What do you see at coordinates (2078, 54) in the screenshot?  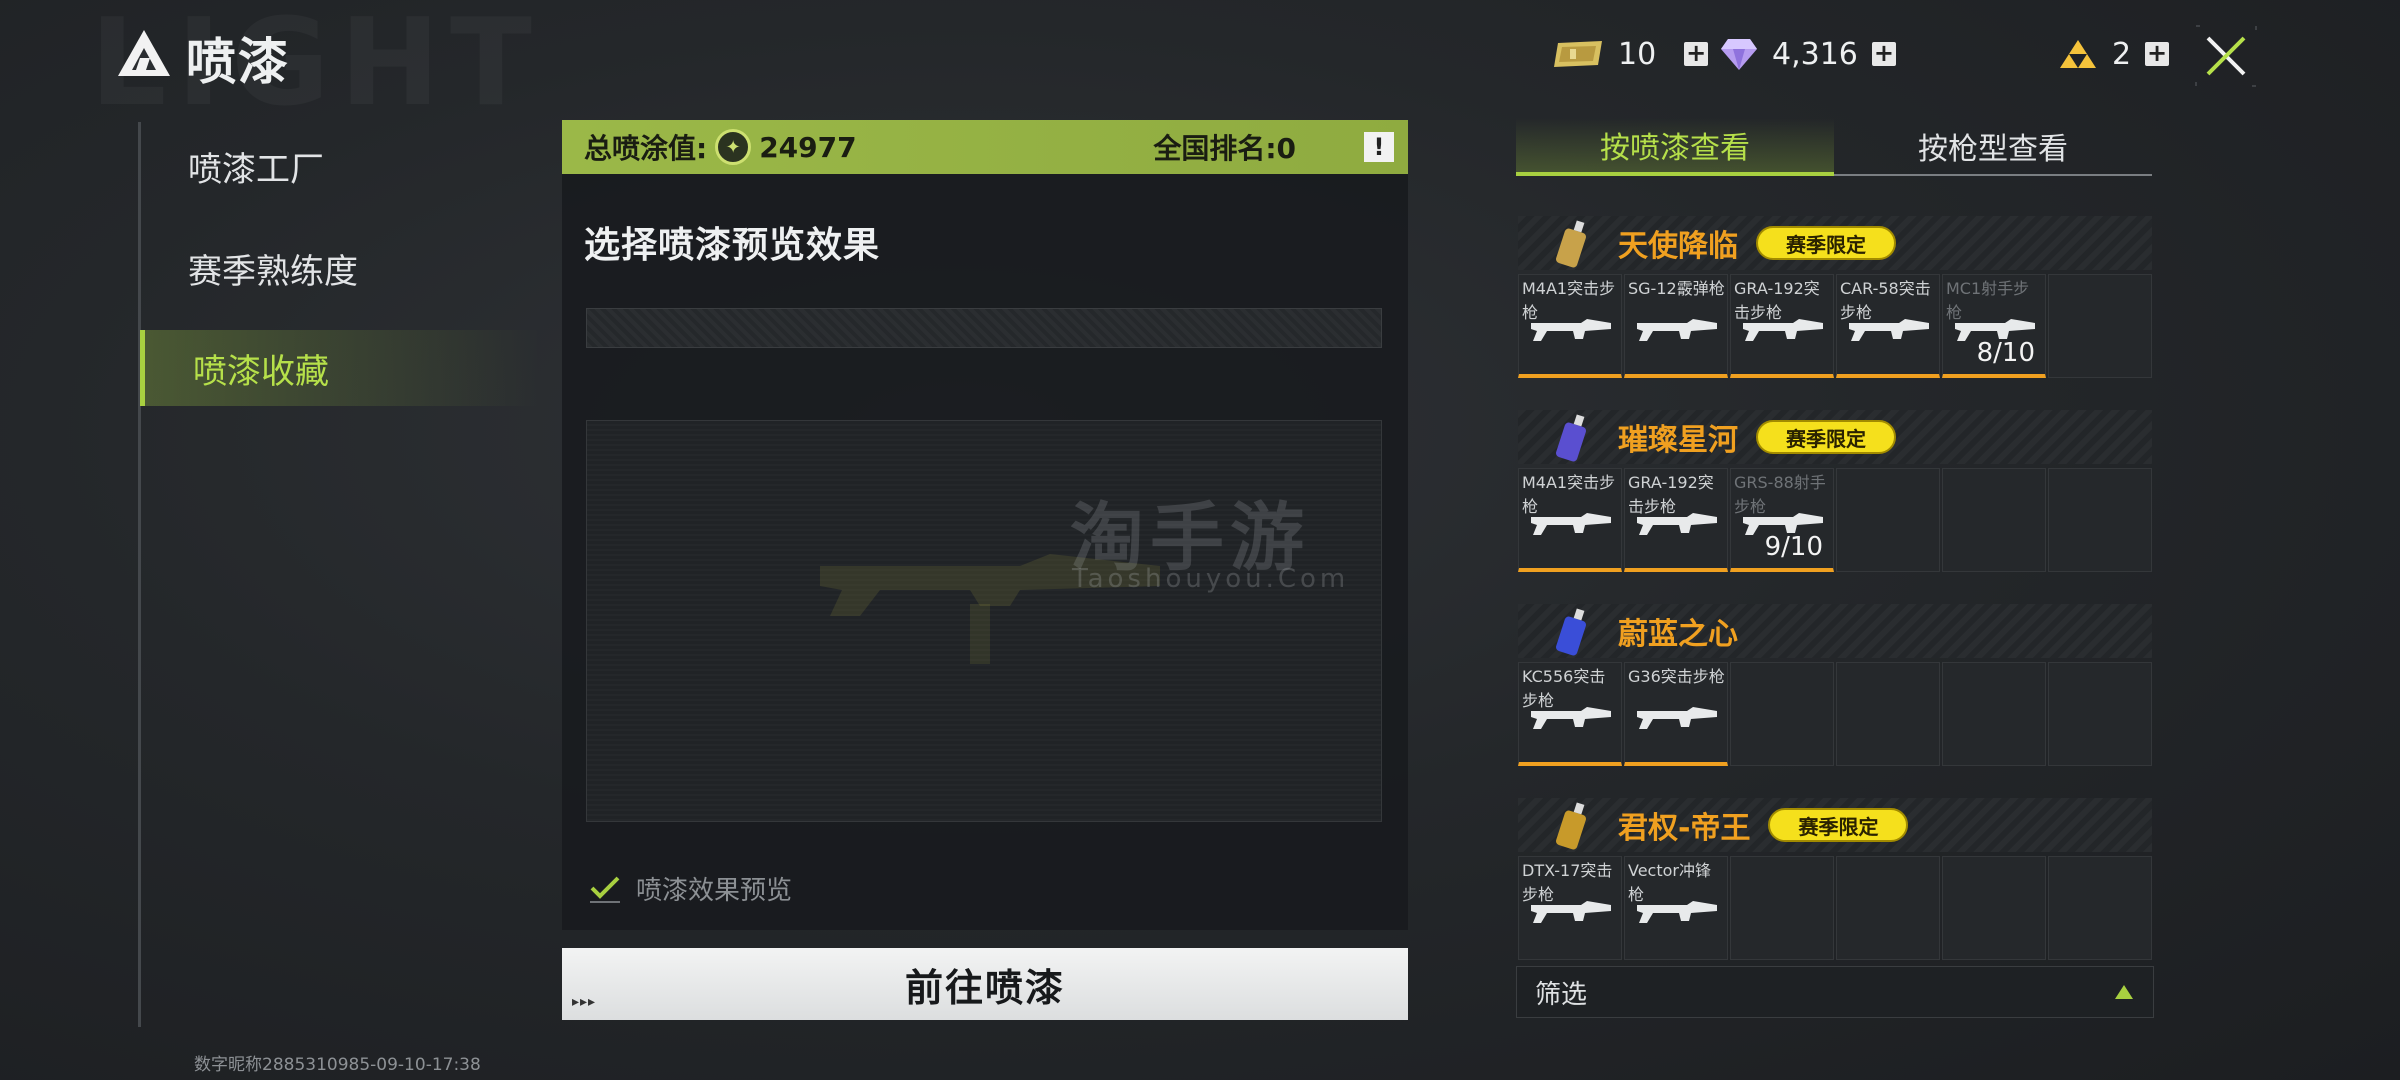 I see `triforce-icon` at bounding box center [2078, 54].